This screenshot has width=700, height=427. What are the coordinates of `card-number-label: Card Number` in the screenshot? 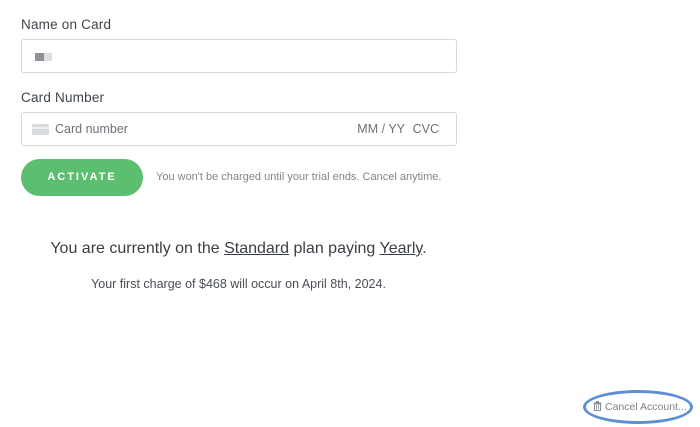 It's located at (63, 97).